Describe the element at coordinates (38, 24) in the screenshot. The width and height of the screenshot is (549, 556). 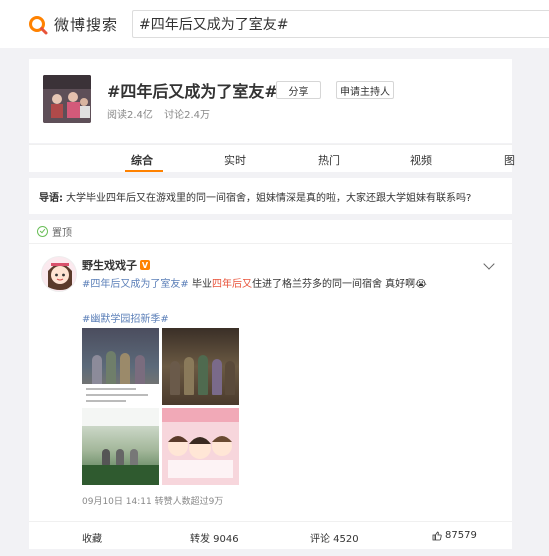
I see `search-logo-icon` at that location.